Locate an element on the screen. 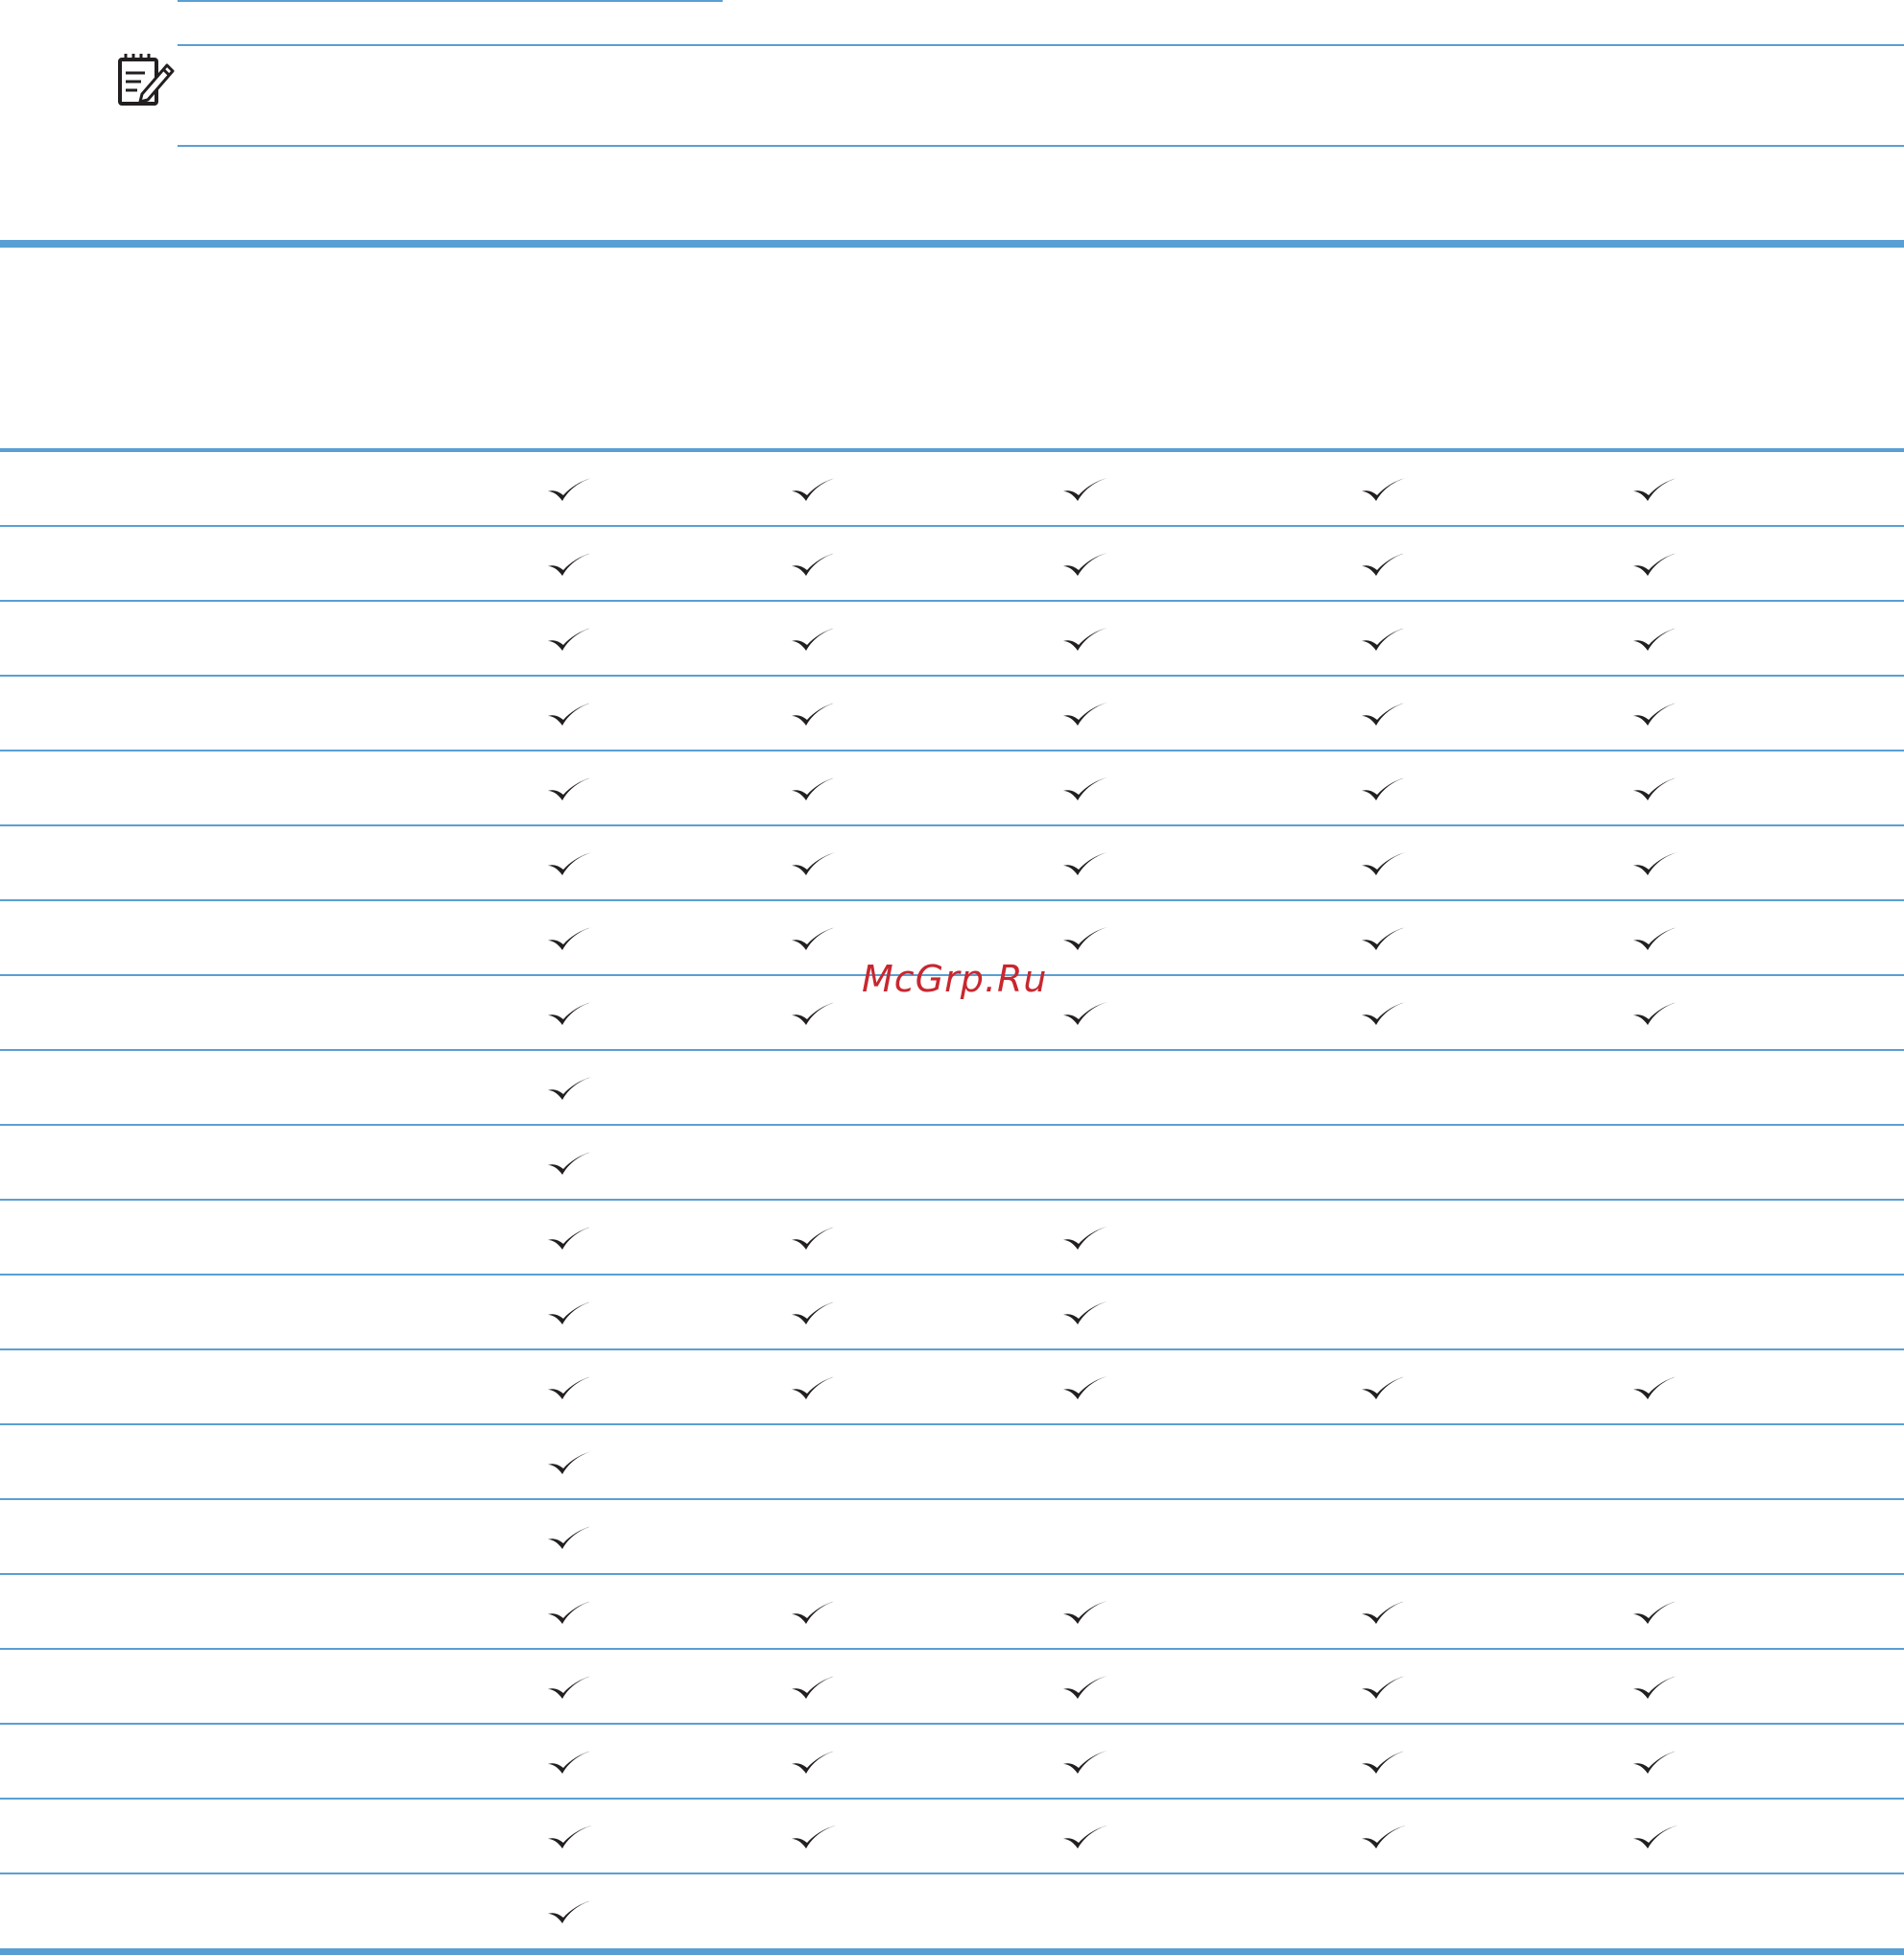 The width and height of the screenshot is (1904, 1956). table-bottom-rule is located at coordinates (952, 1952).